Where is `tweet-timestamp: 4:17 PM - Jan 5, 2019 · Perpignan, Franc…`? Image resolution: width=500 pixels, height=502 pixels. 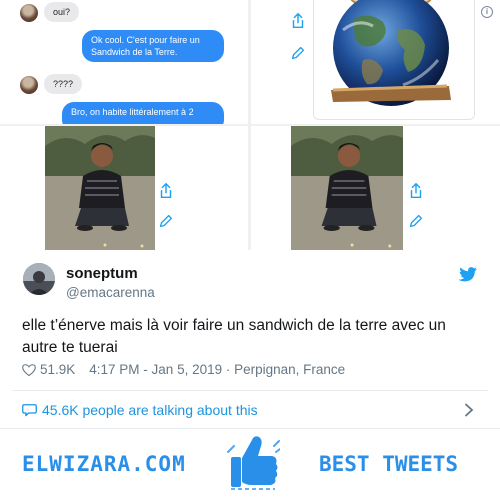
tweet-timestamp: 4:17 PM - Jan 5, 2019 · Perpignan, Franc… is located at coordinates (217, 369).